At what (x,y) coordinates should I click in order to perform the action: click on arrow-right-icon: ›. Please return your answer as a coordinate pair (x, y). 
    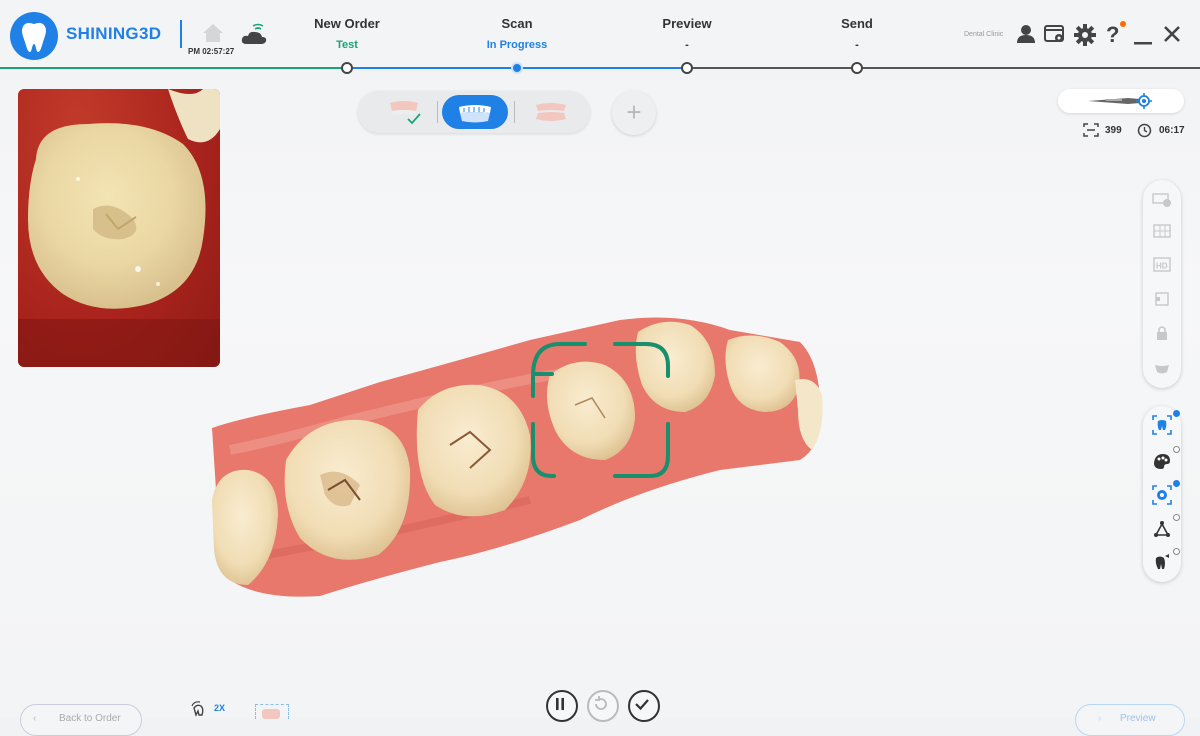
    Looking at the image, I should click on (1100, 718).